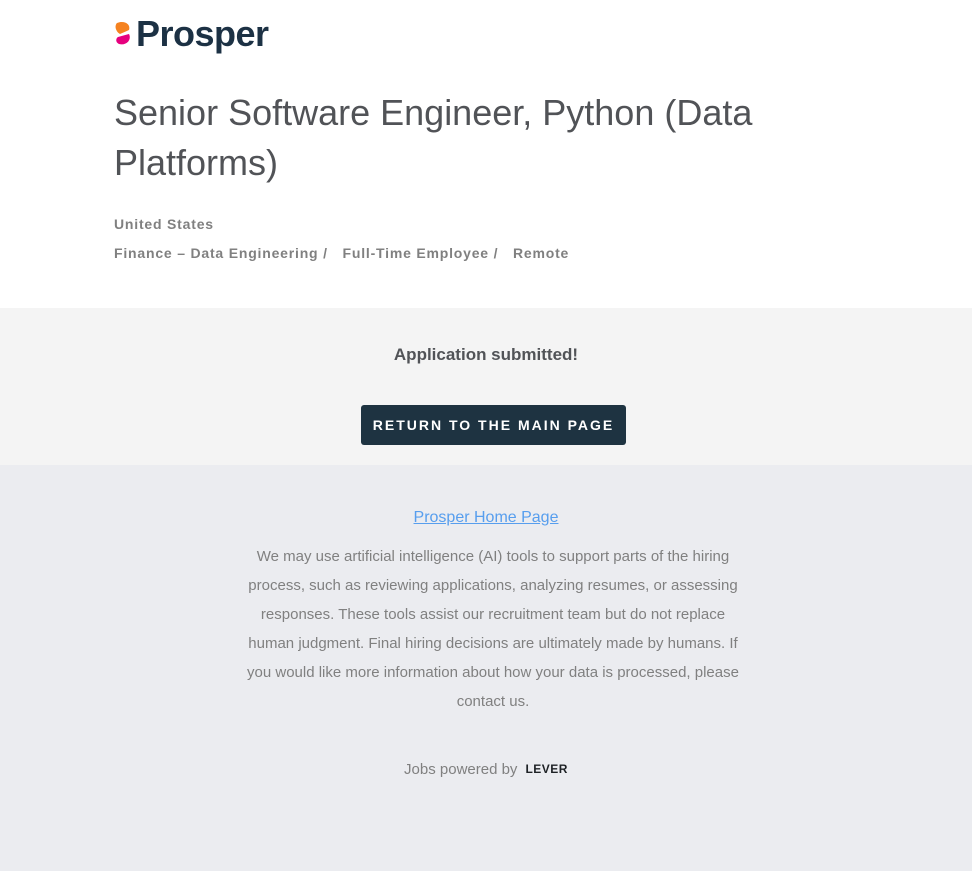 The height and width of the screenshot is (871, 972). Describe the element at coordinates (541, 253) in the screenshot. I see `job-workplace: Remote` at that location.